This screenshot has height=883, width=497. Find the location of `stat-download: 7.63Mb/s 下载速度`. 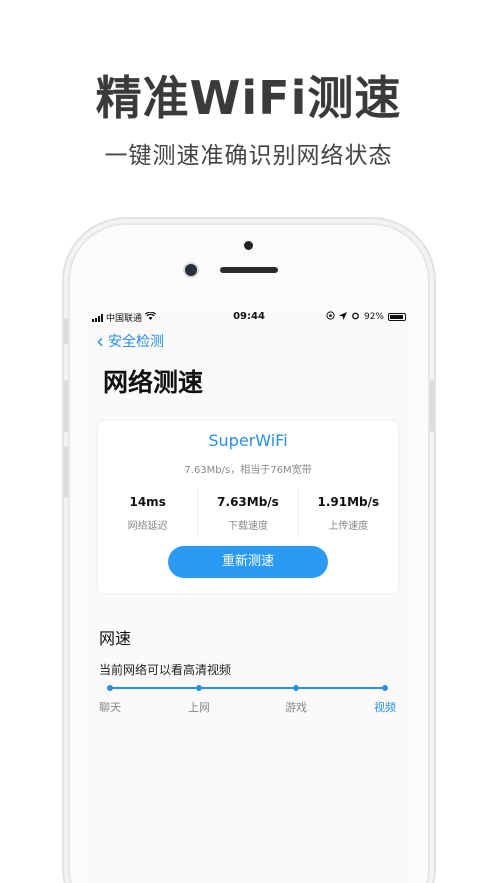

stat-download: 7.63Mb/s 下载速度 is located at coordinates (247, 513).